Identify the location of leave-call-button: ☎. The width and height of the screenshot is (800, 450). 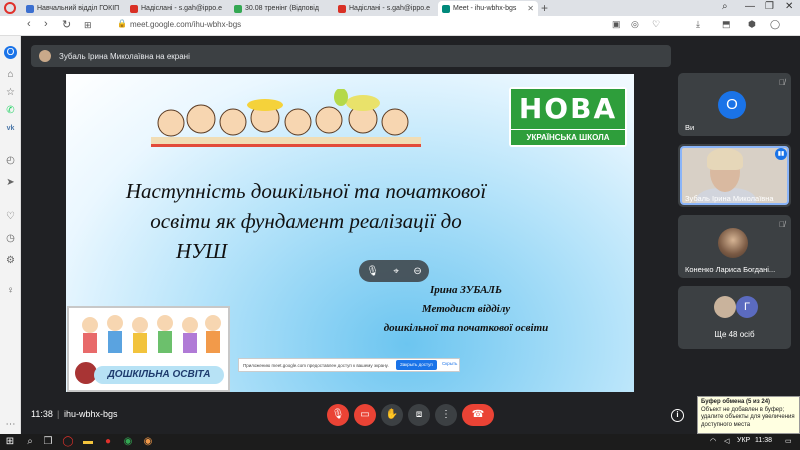
(478, 415).